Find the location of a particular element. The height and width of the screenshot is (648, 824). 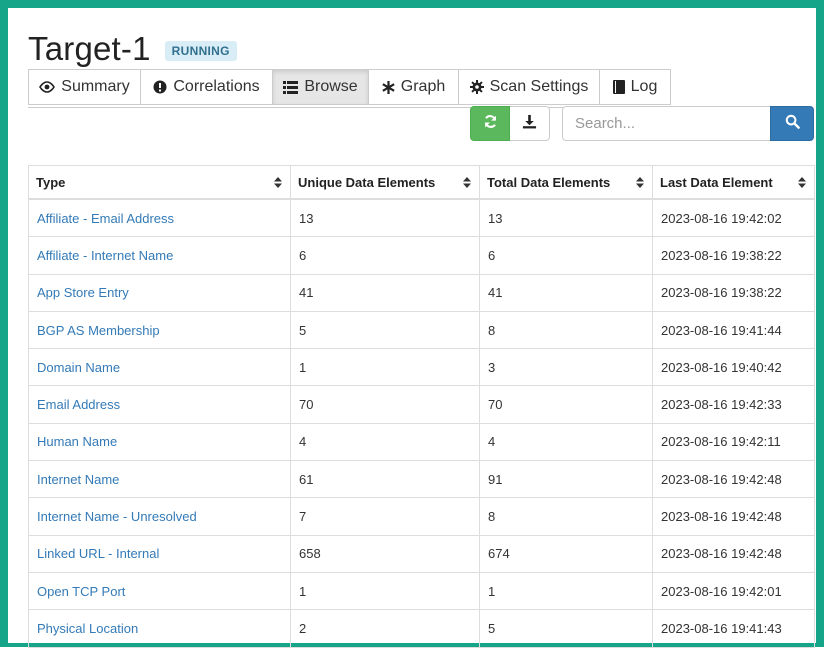

refresh-button is located at coordinates (490, 123).